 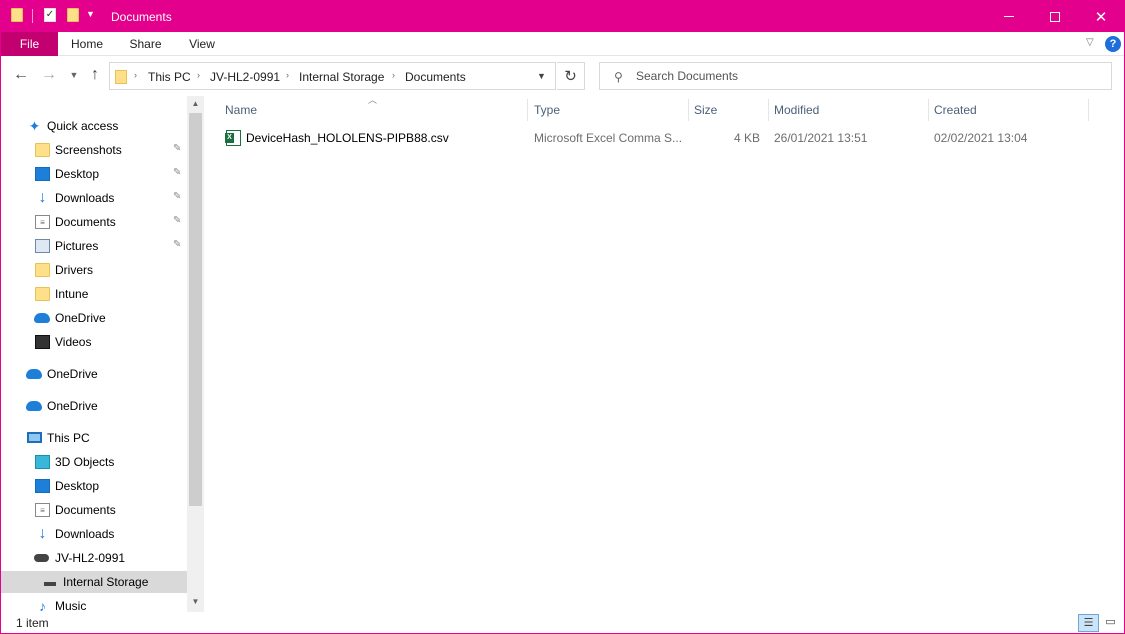 What do you see at coordinates (1088, 623) in the screenshot?
I see `details-view-icon: ☰` at bounding box center [1088, 623].